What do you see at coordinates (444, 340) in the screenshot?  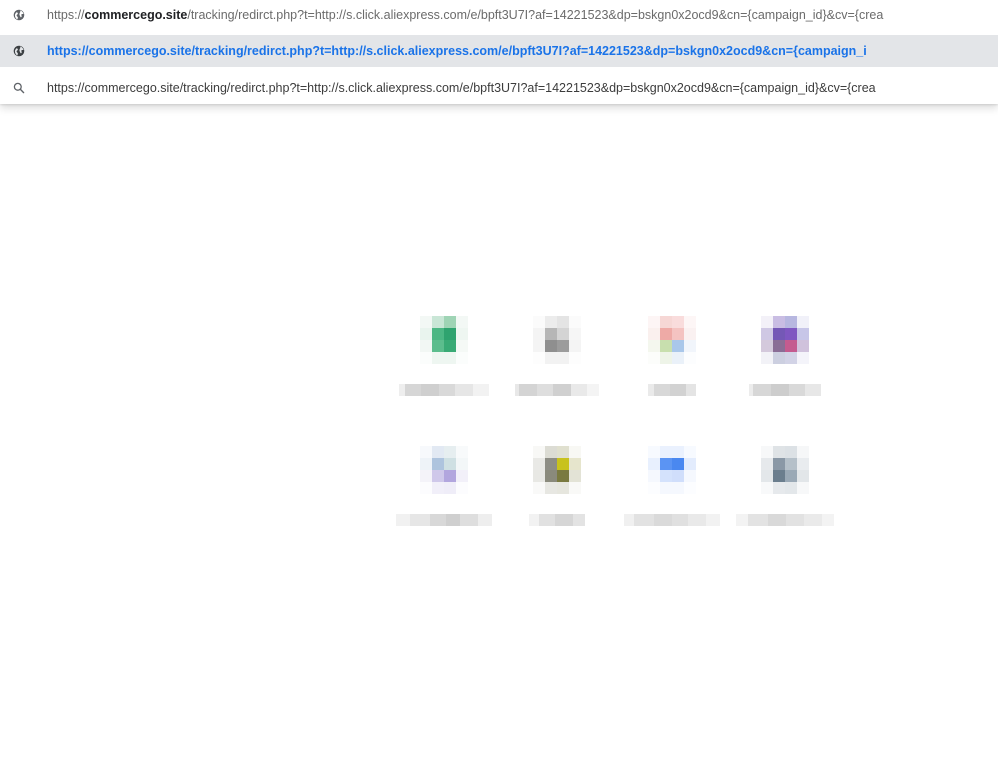 I see `blurred-favicon-green` at bounding box center [444, 340].